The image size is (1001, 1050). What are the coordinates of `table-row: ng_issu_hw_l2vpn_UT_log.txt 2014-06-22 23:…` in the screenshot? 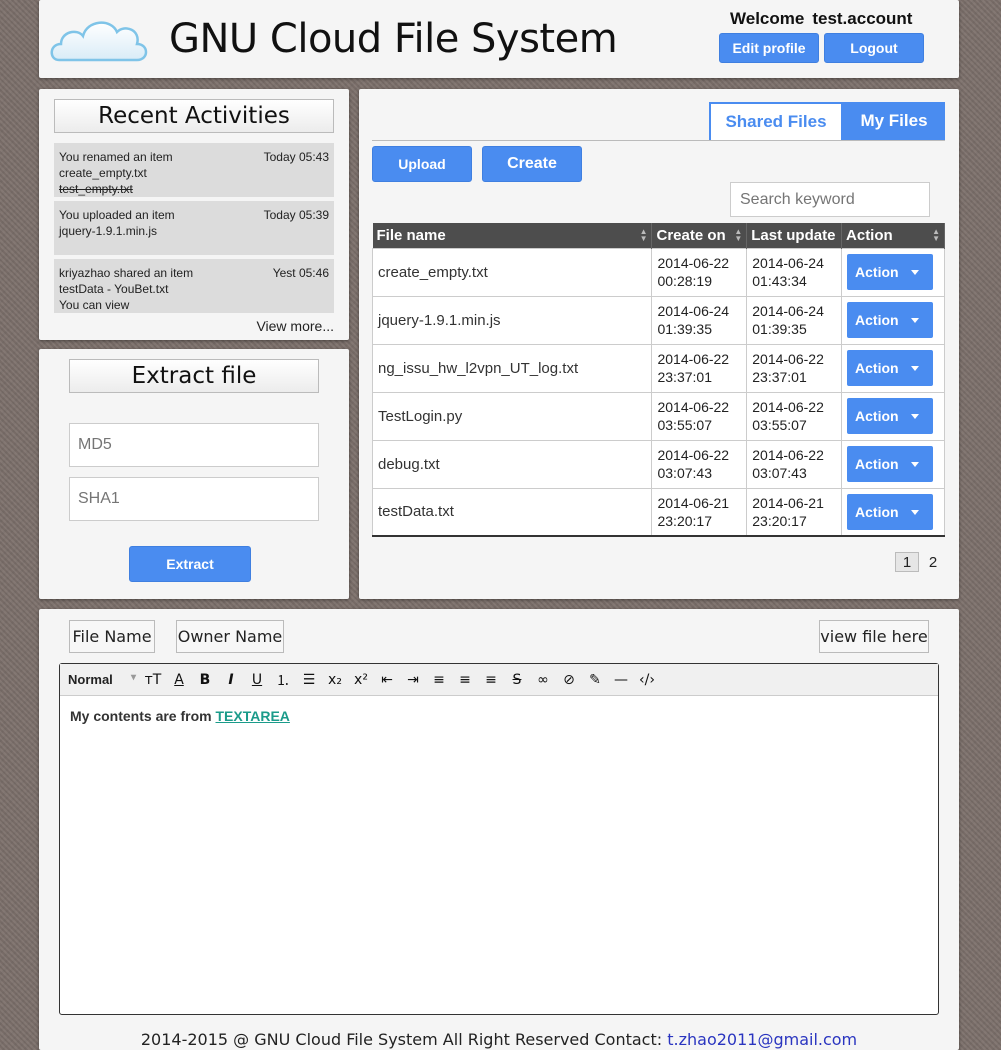 It's located at (658, 368).